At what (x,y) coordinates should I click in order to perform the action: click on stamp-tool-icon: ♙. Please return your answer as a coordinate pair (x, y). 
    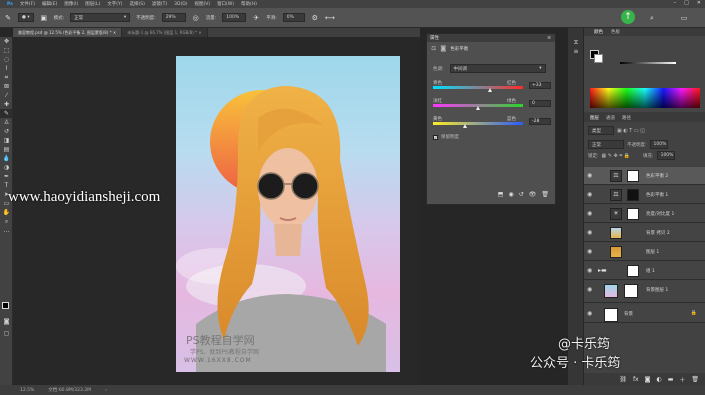
    Looking at the image, I should click on (6, 122).